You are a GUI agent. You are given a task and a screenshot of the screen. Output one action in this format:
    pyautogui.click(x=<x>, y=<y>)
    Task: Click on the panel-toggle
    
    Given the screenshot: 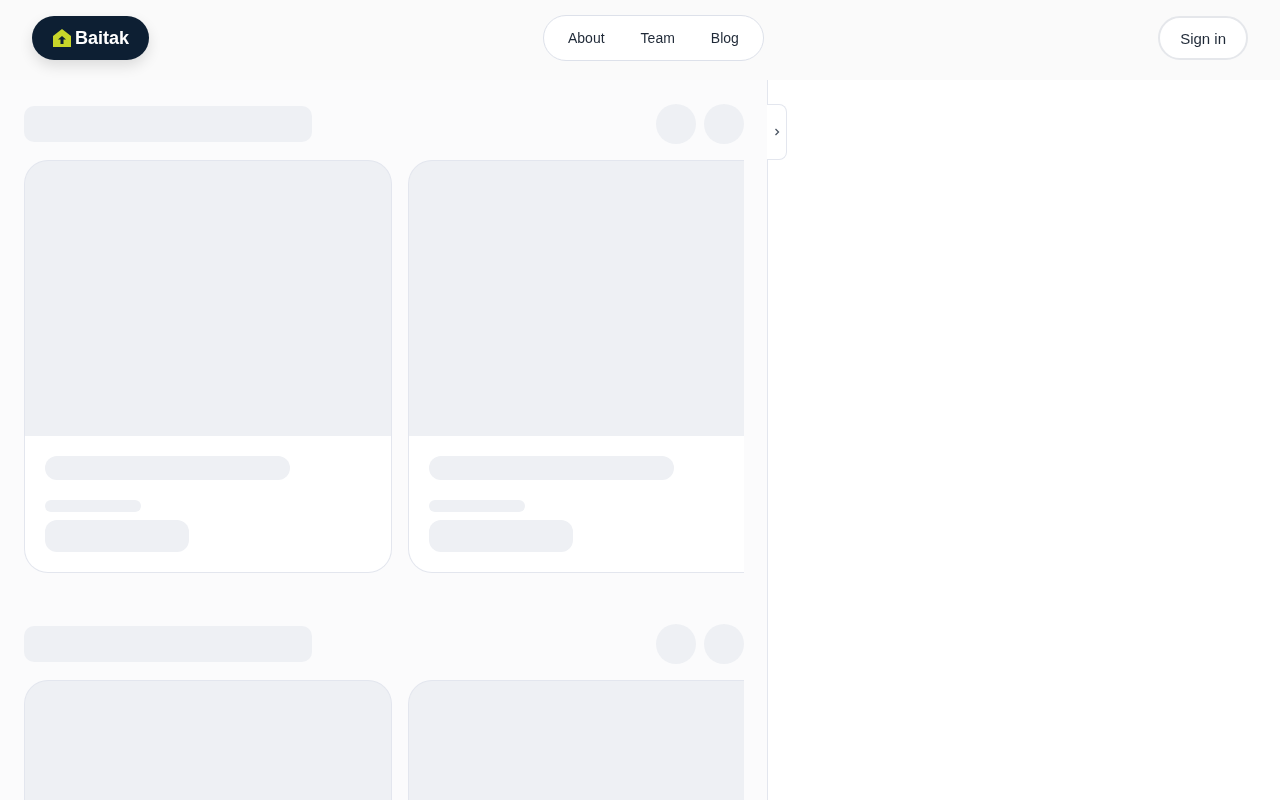 What is the action you would take?
    pyautogui.click(x=777, y=132)
    